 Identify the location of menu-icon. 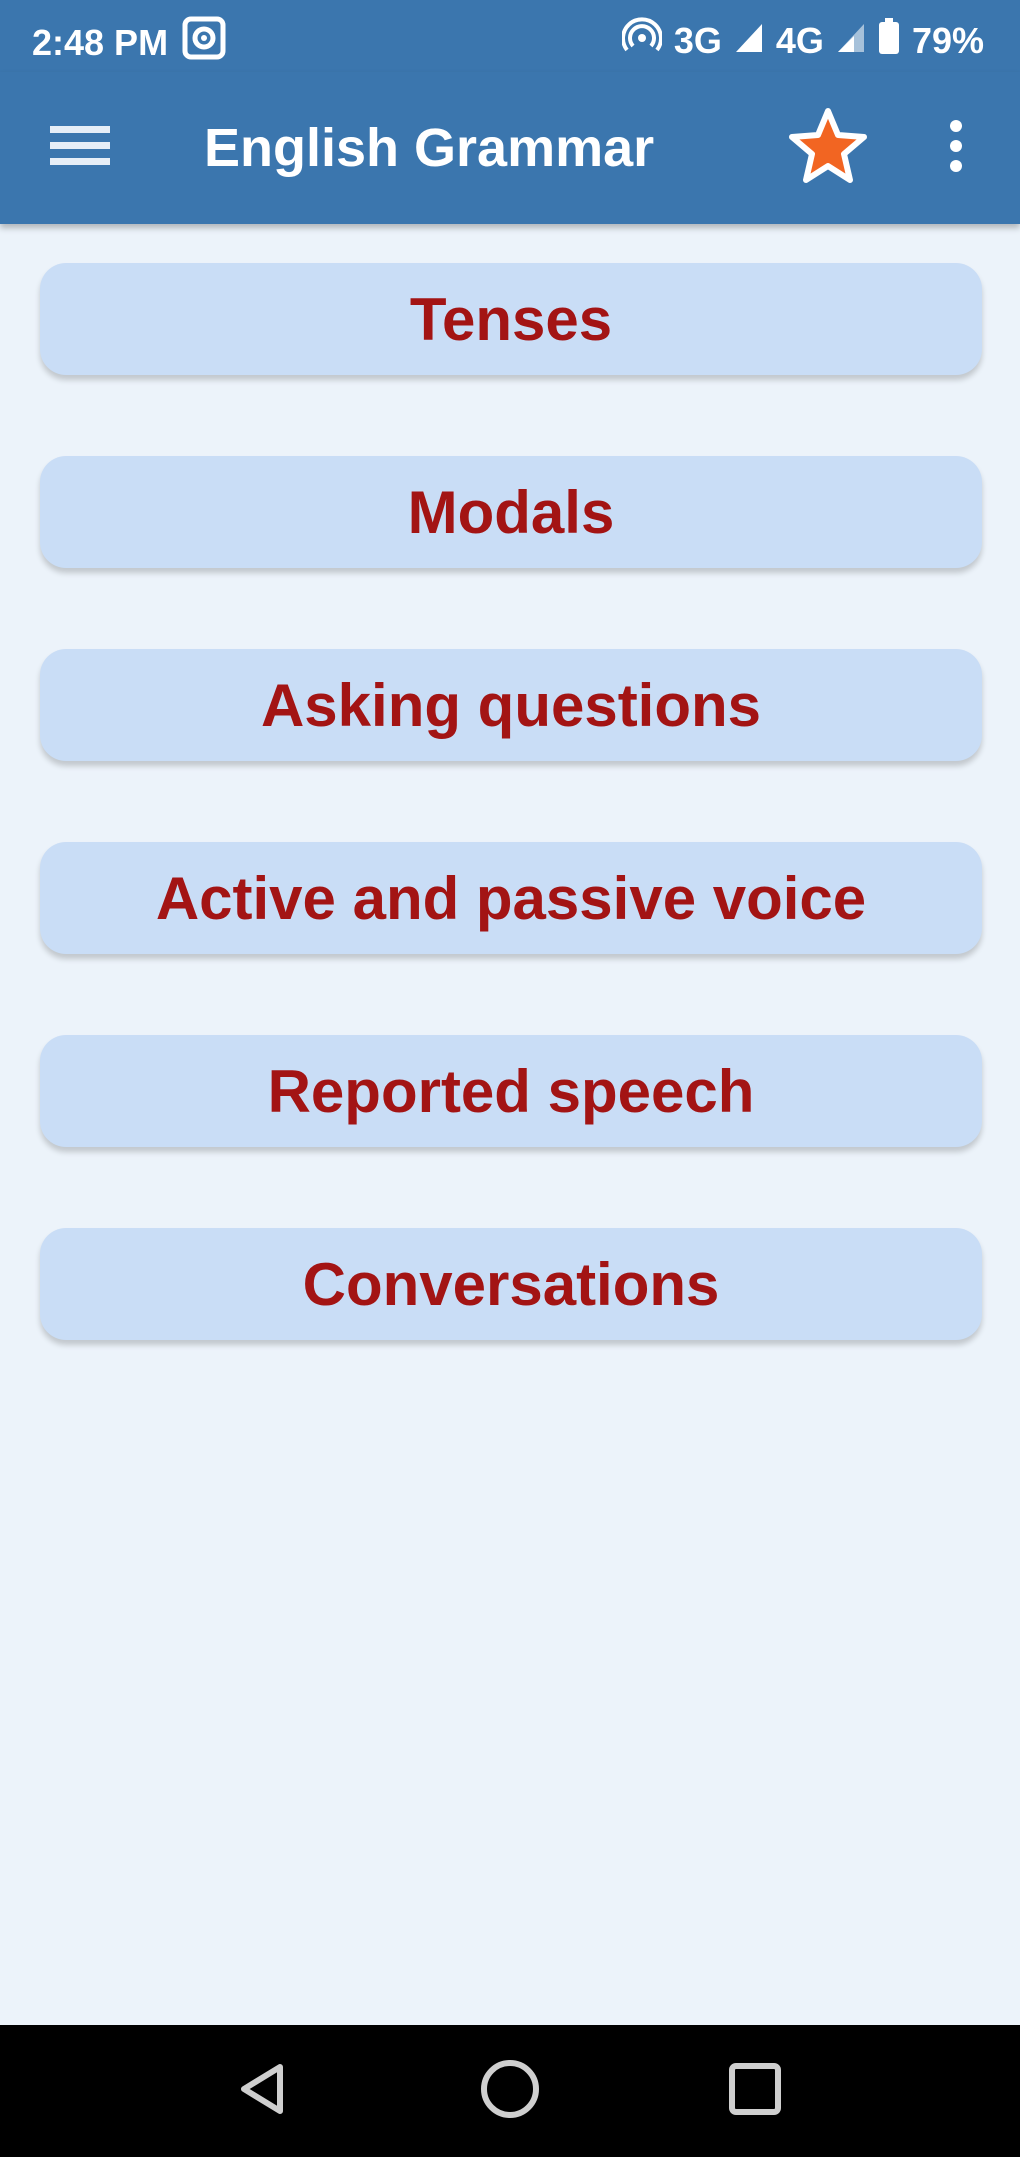
(80, 148).